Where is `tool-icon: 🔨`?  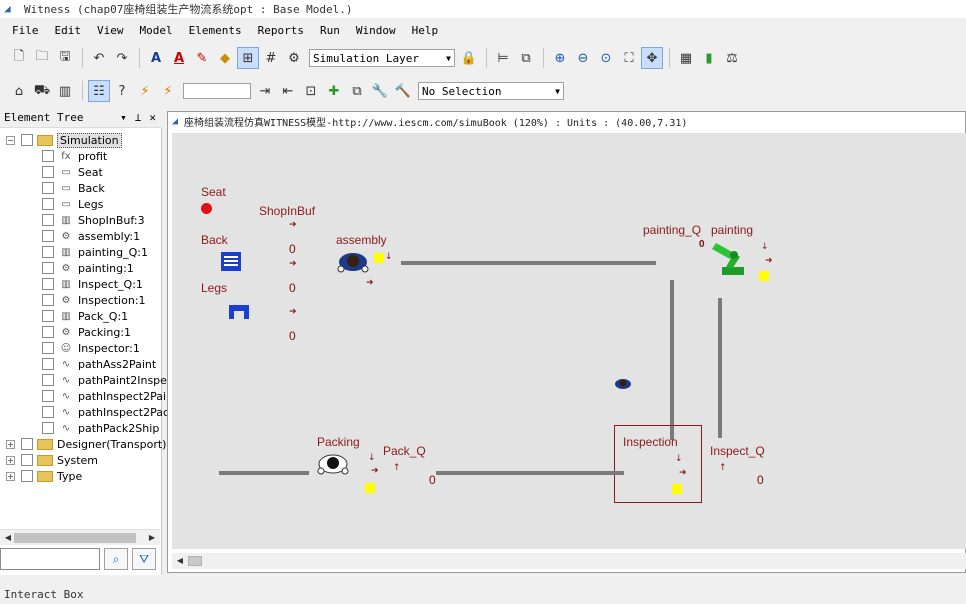
tool-icon: 🔨 is located at coordinates (403, 91).